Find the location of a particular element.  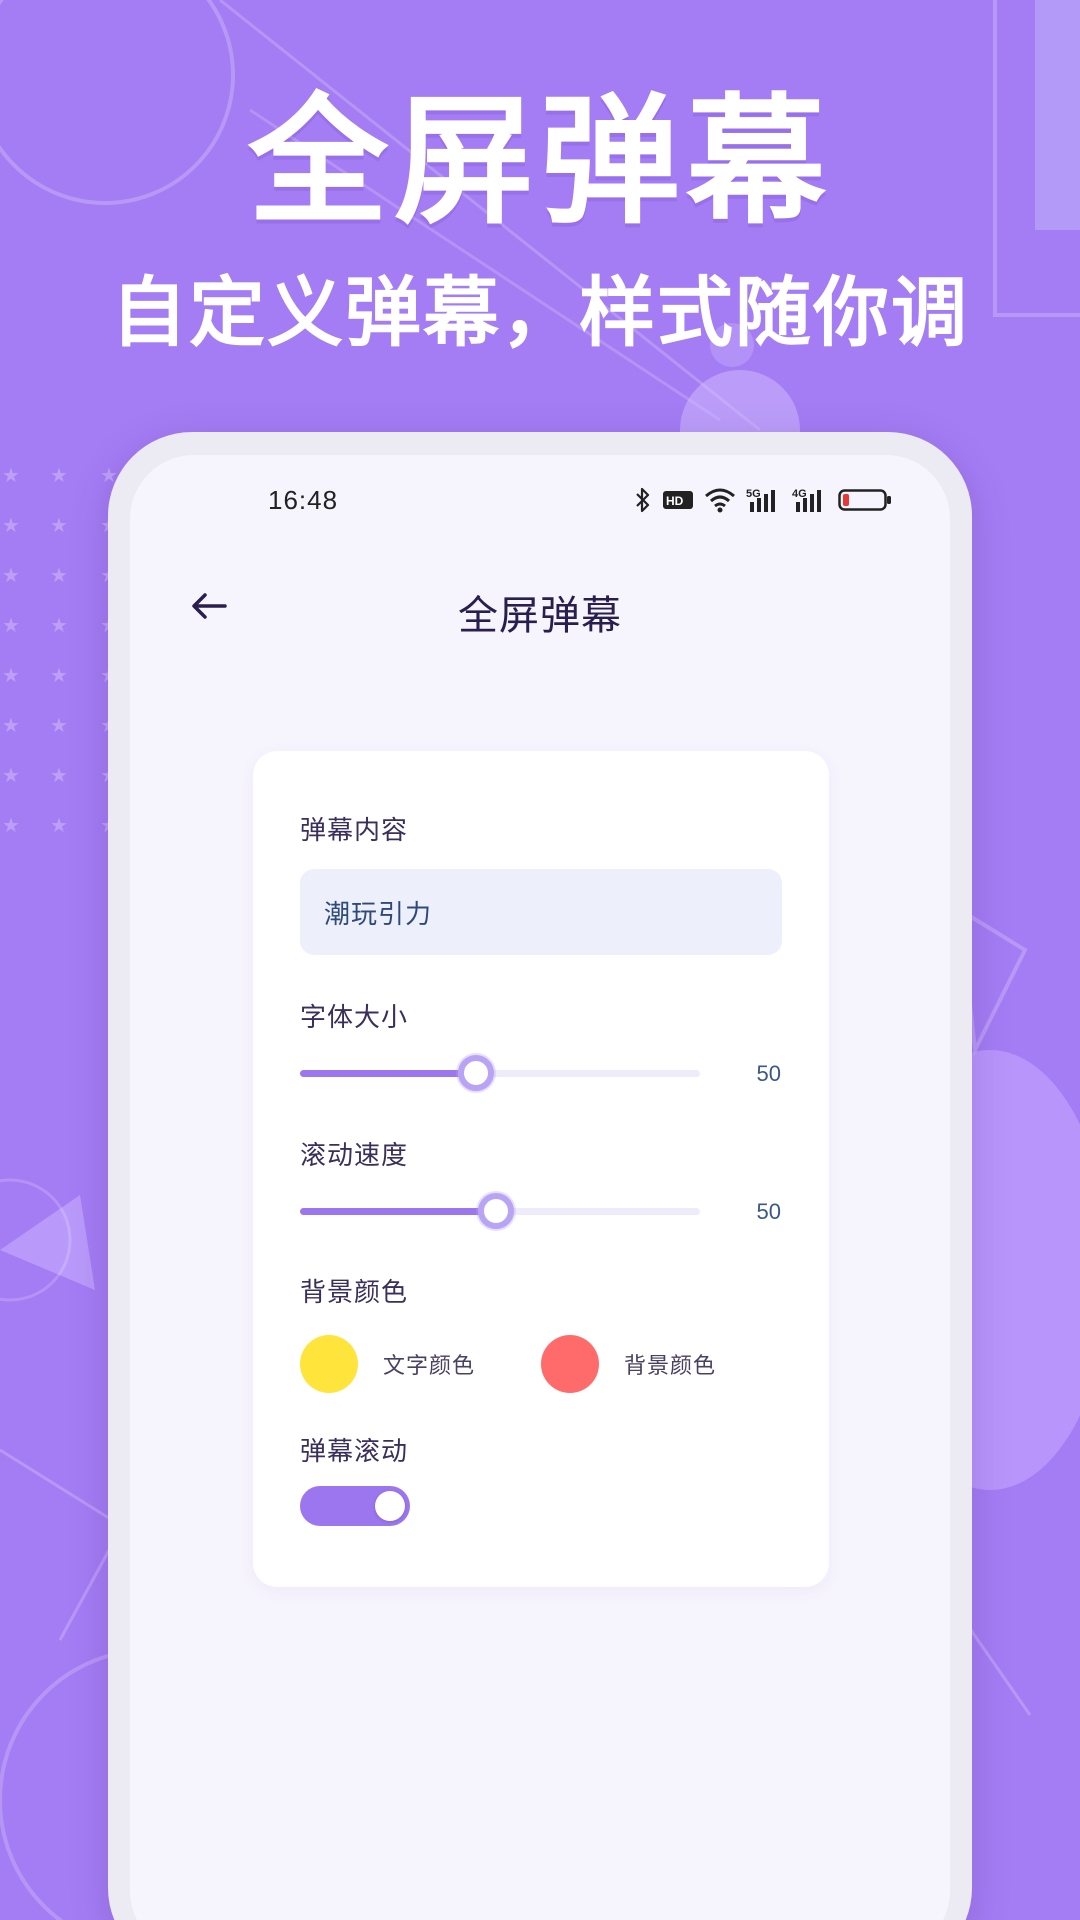

font-size-label: 字体大小 is located at coordinates (354, 1017).